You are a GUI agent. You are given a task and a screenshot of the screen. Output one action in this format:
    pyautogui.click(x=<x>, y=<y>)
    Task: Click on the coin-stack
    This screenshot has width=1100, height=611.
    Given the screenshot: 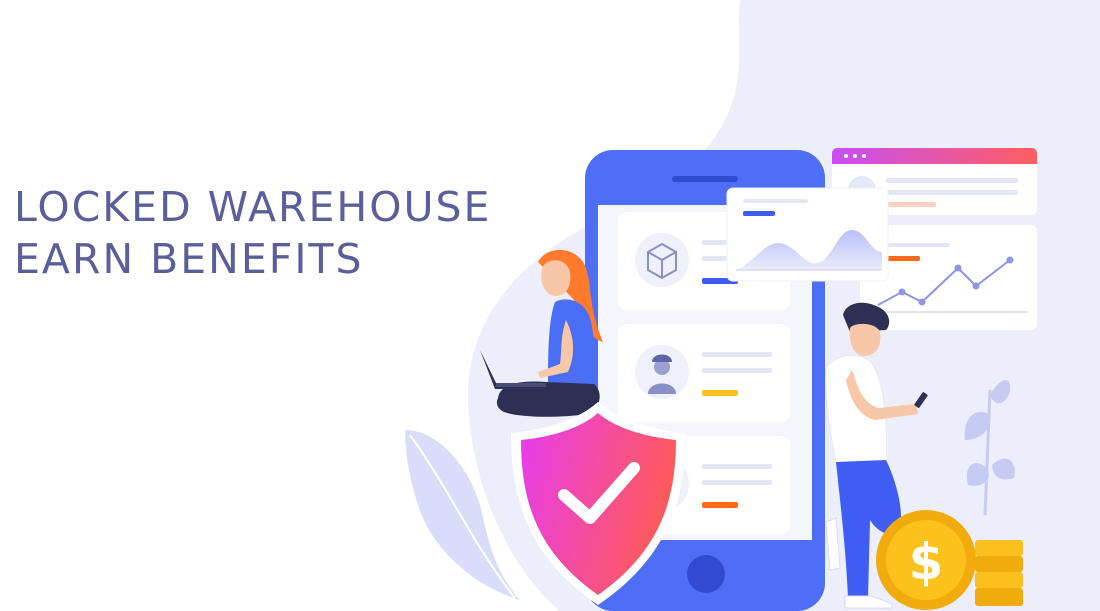 What is the action you would take?
    pyautogui.click(x=999, y=573)
    